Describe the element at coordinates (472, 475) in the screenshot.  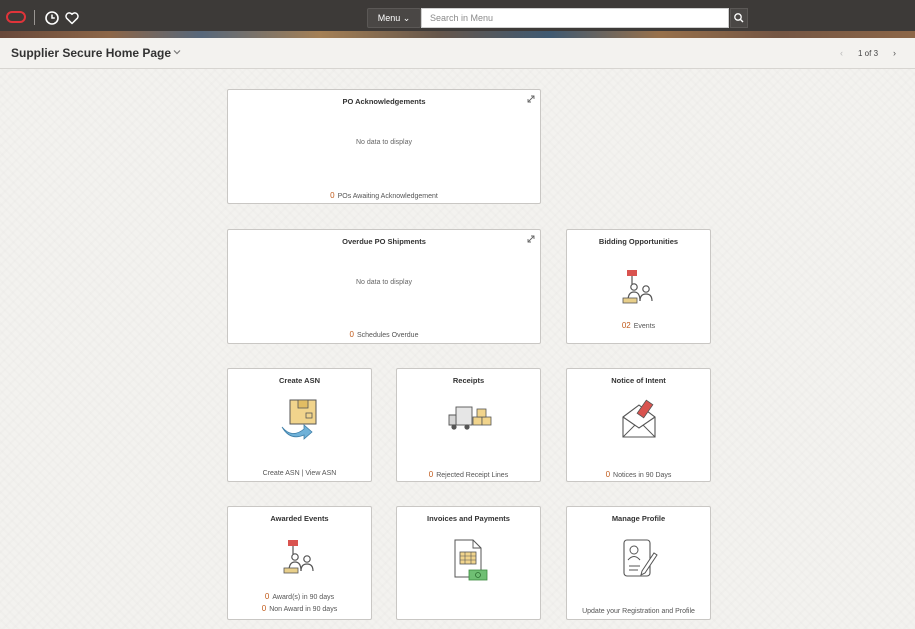
I see `count-label: Rejected Receipt Lines` at that location.